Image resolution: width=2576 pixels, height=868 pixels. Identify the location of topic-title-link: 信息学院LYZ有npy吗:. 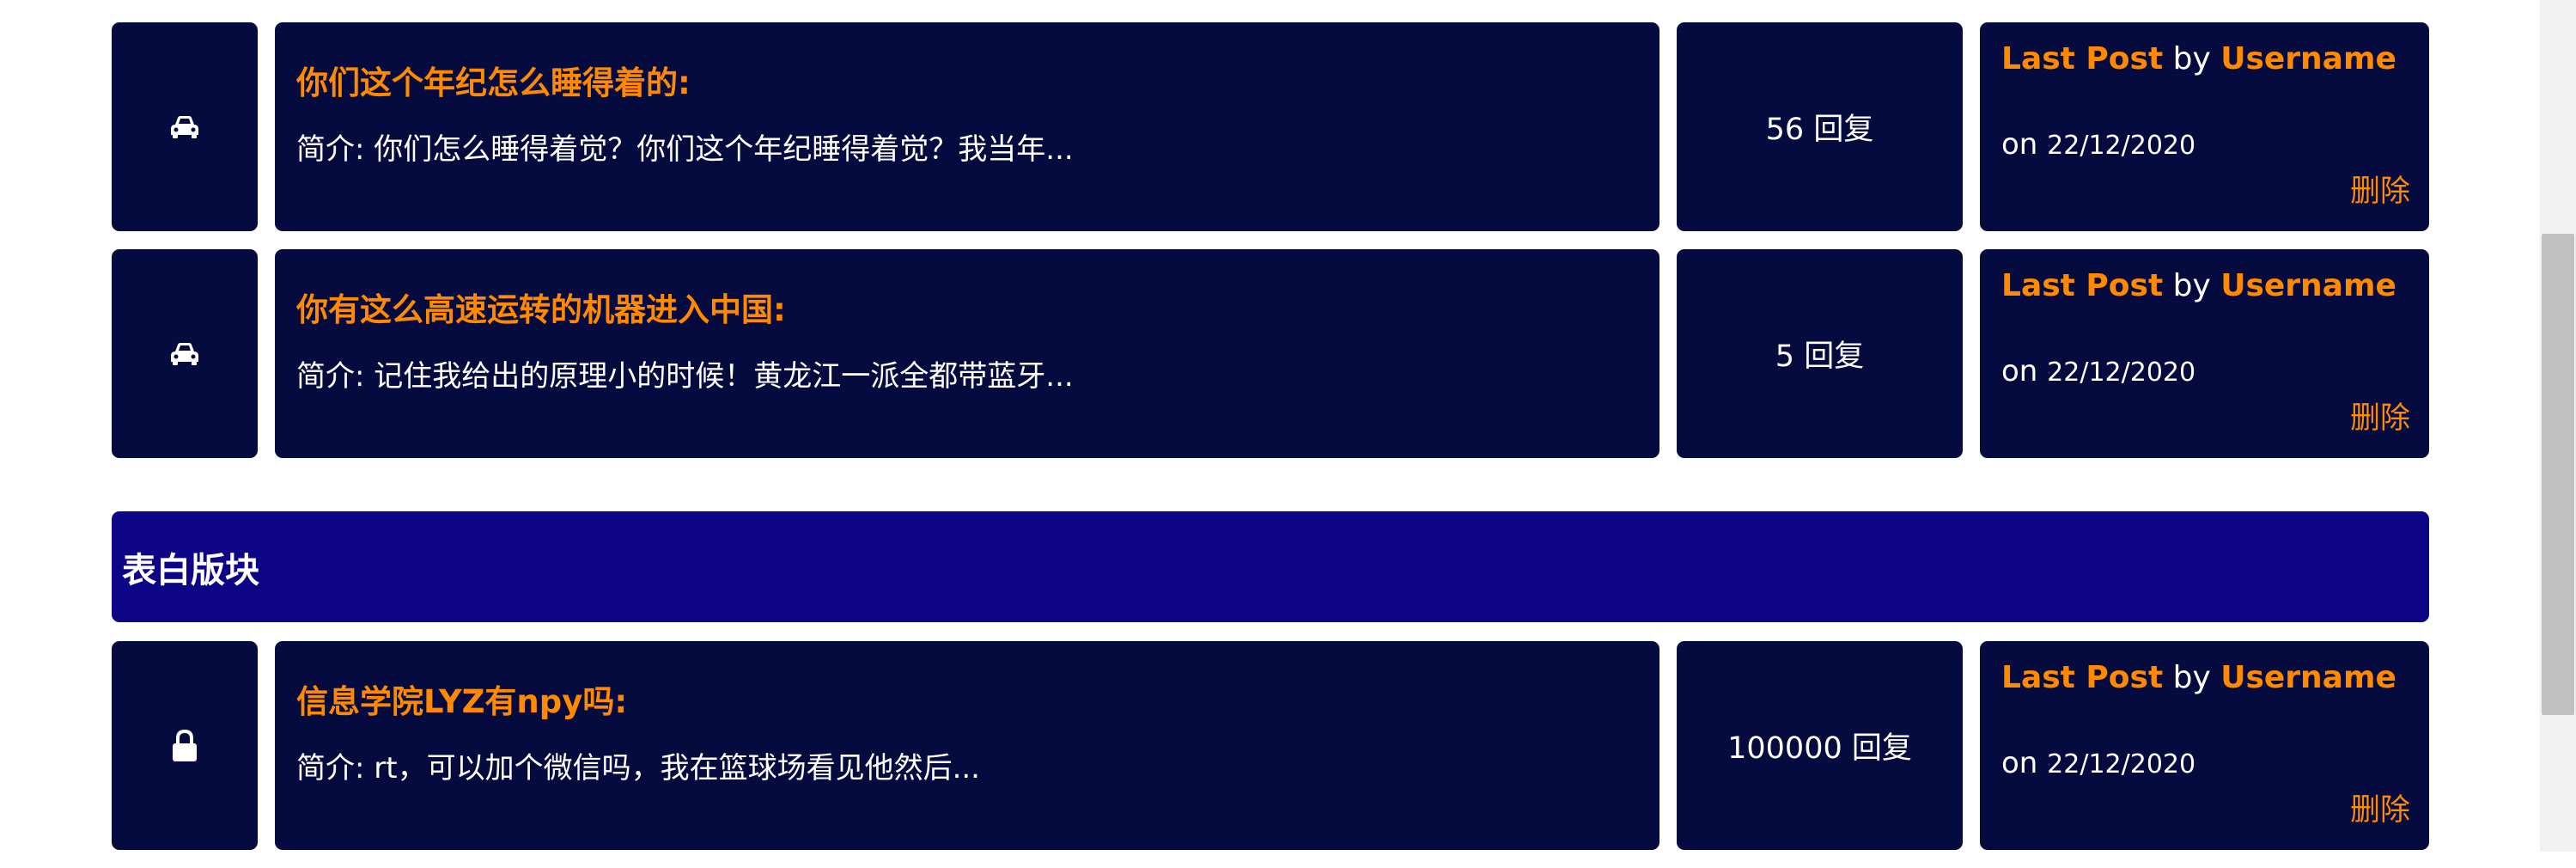
(978, 703).